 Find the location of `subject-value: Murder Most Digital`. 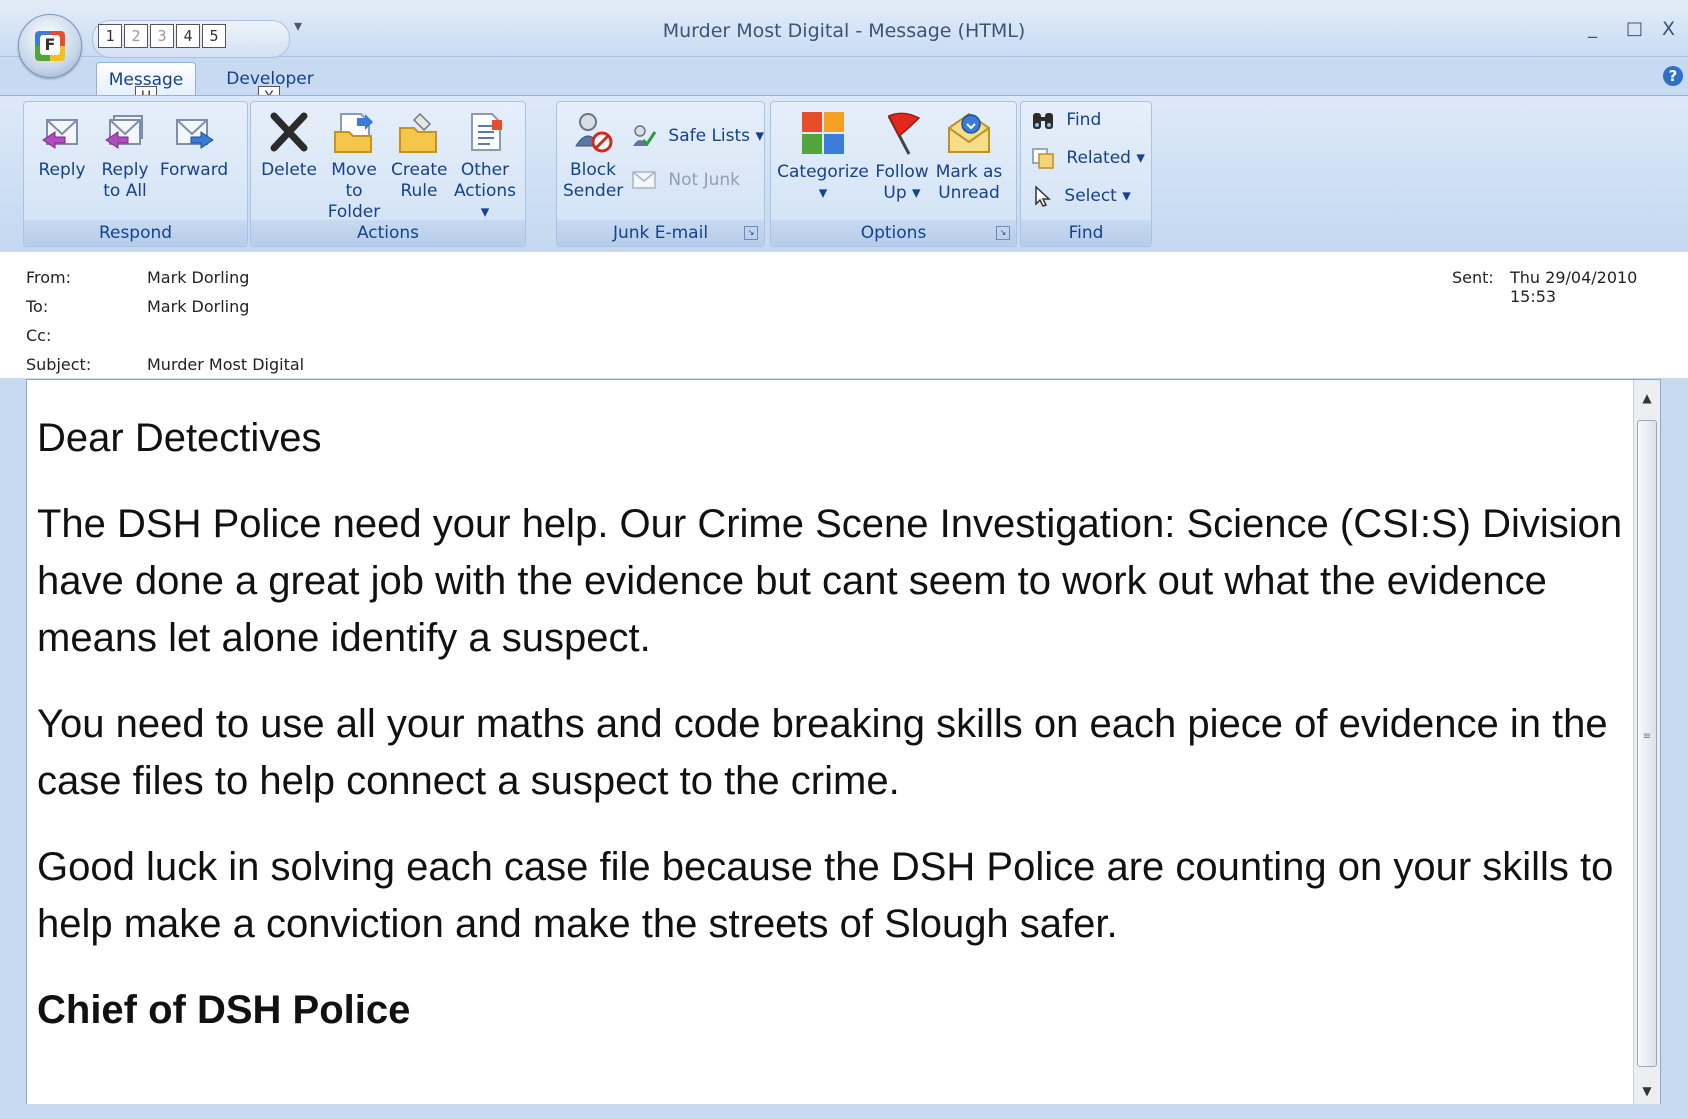

subject-value: Murder Most Digital is located at coordinates (226, 364).